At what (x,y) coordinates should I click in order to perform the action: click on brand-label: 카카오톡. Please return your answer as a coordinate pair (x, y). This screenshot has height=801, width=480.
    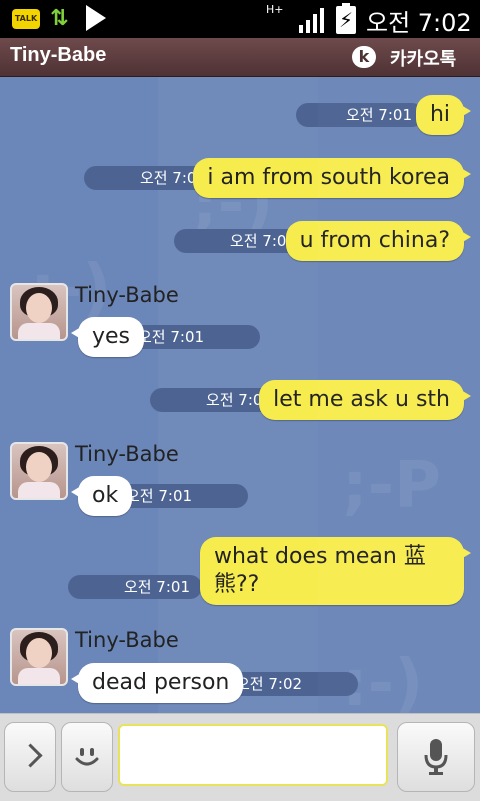
    Looking at the image, I should click on (423, 58).